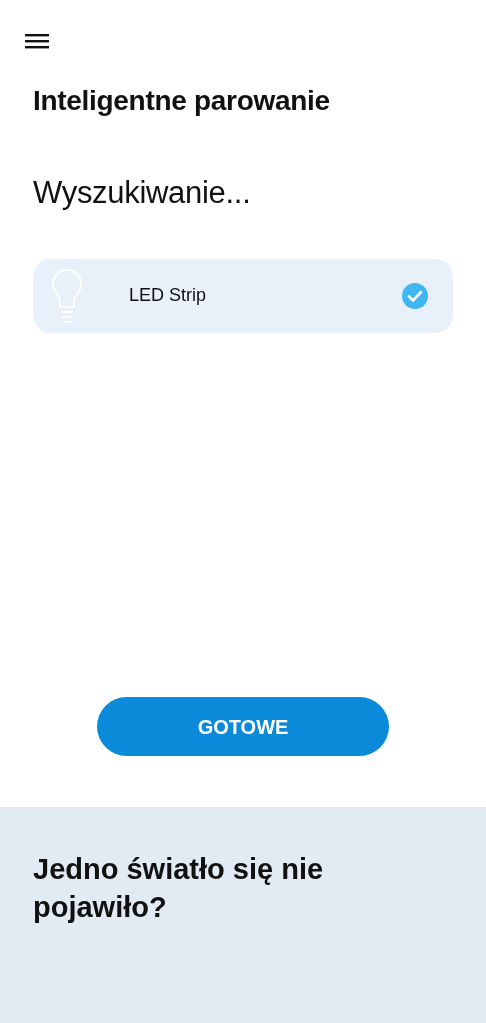 This screenshot has height=1023, width=486. Describe the element at coordinates (168, 295) in the screenshot. I see `device-name: LED Strip` at that location.